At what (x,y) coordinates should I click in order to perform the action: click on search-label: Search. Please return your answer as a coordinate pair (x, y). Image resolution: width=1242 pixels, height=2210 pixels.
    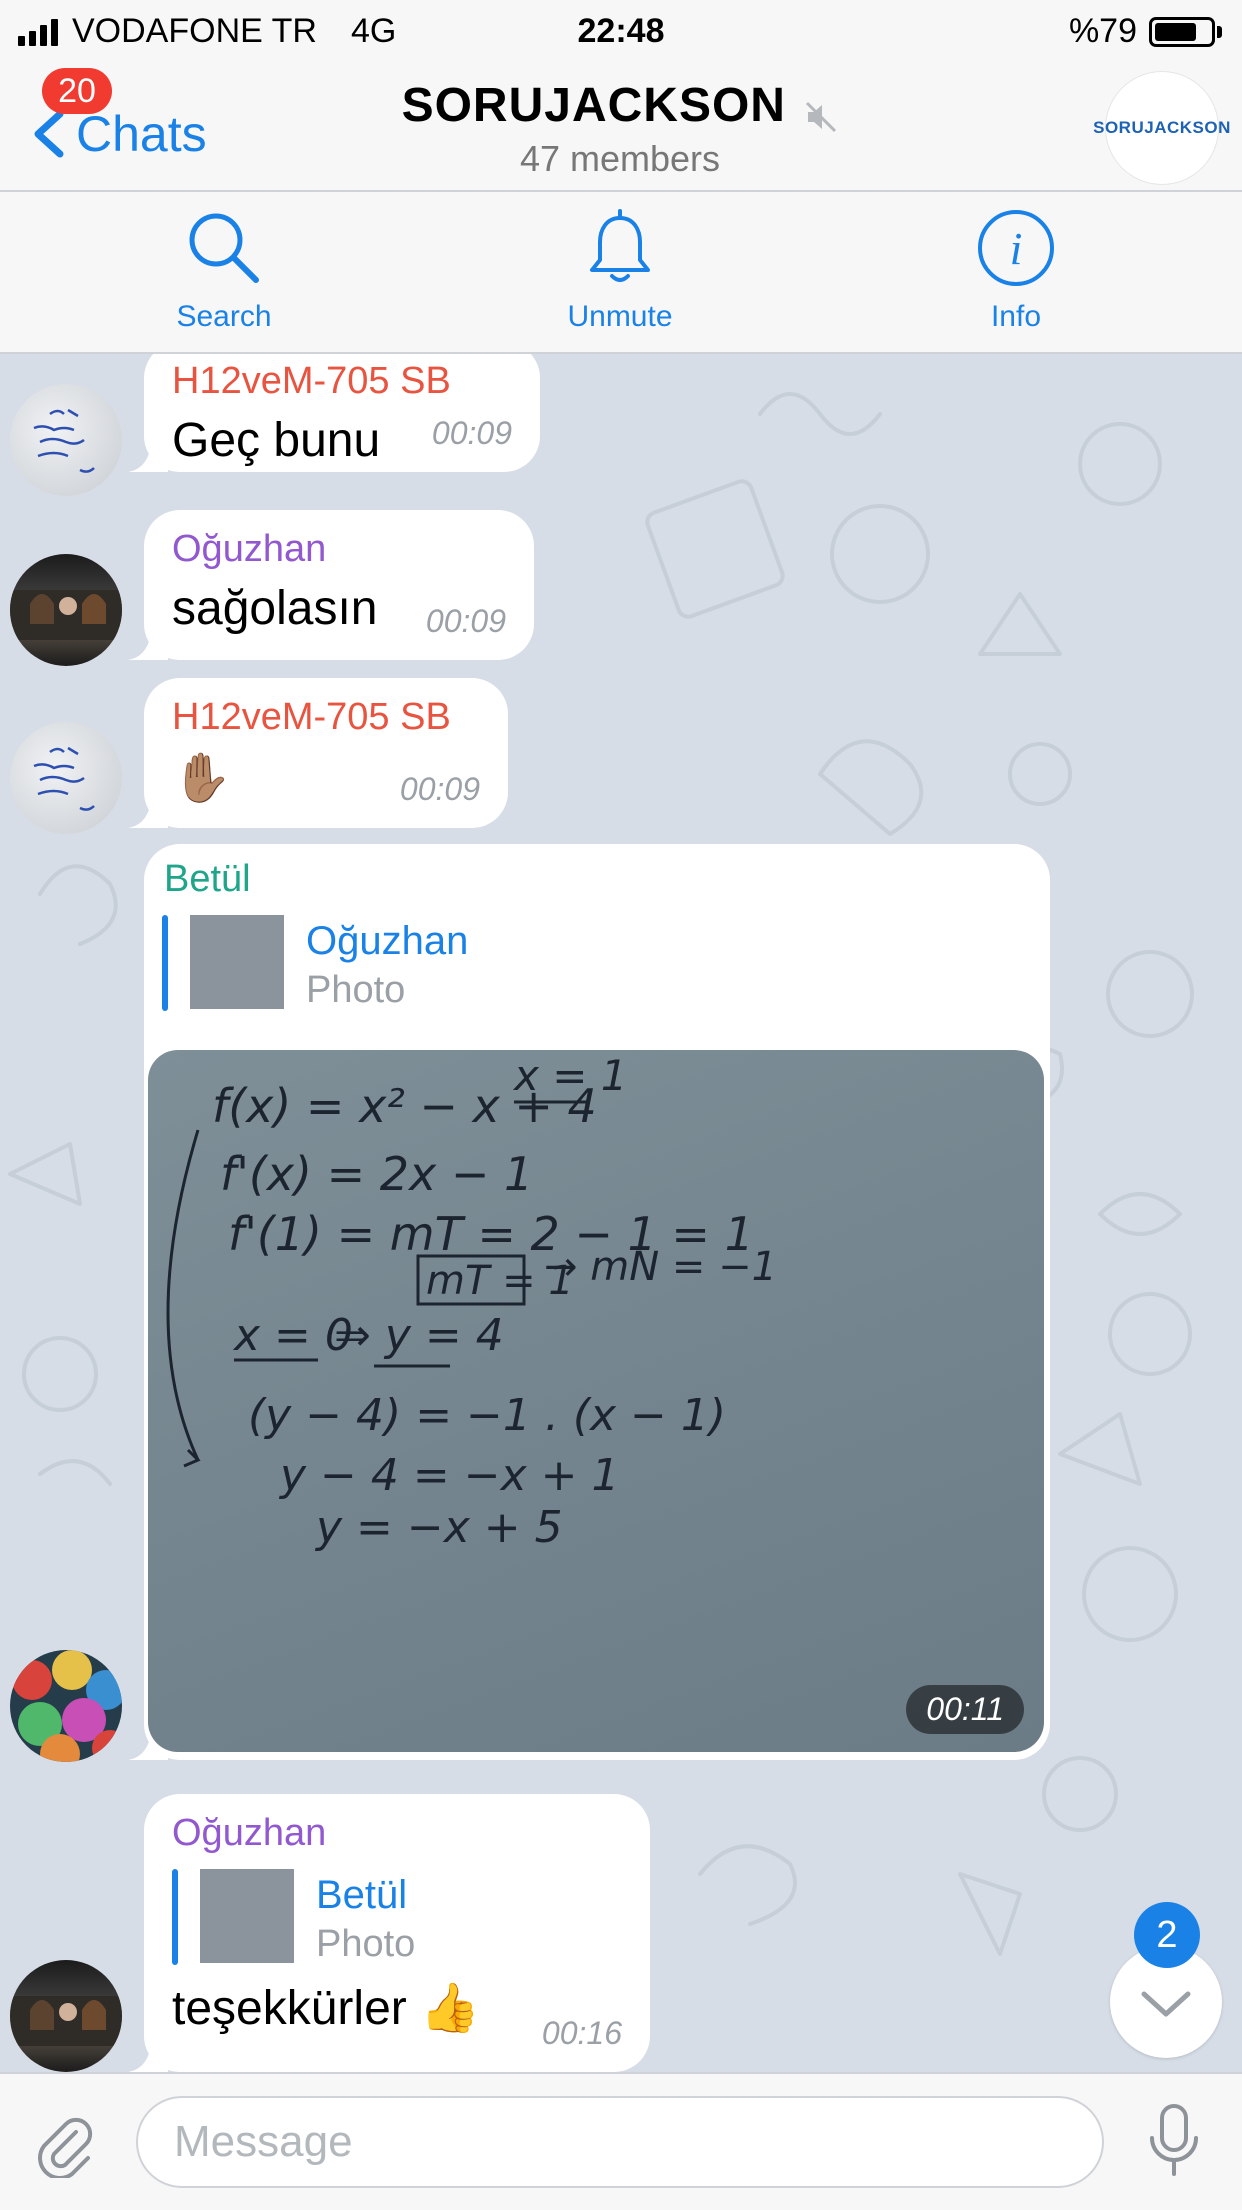
    Looking at the image, I should click on (224, 316).